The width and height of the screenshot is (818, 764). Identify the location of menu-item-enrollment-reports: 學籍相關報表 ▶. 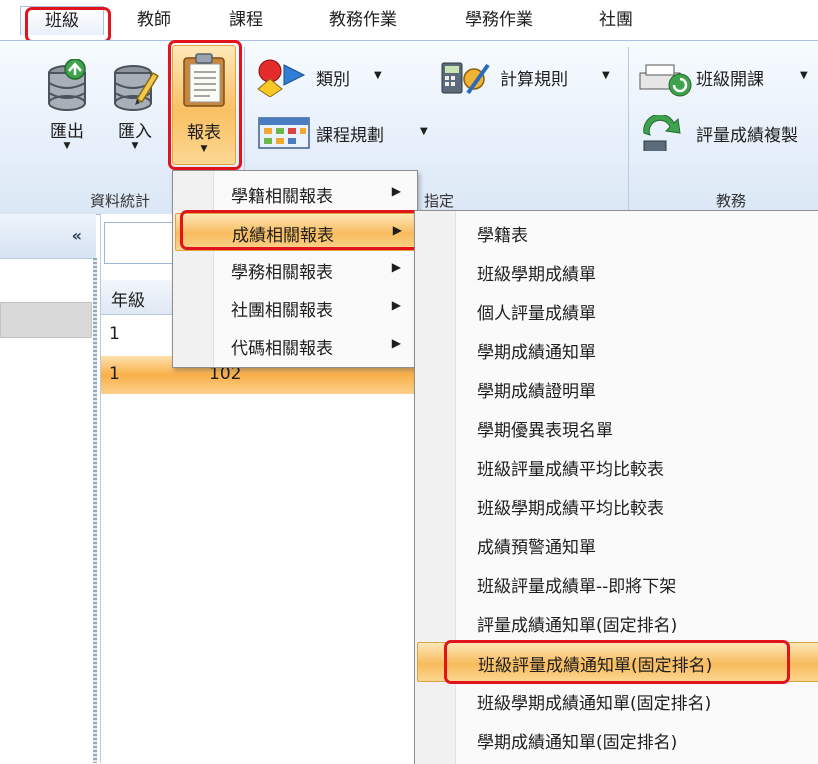
(294, 193).